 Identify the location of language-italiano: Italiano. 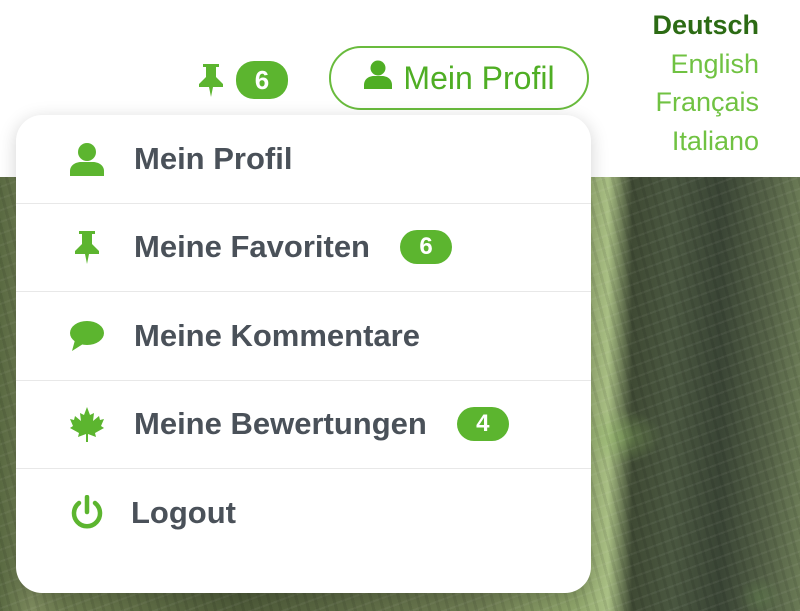
(705, 141).